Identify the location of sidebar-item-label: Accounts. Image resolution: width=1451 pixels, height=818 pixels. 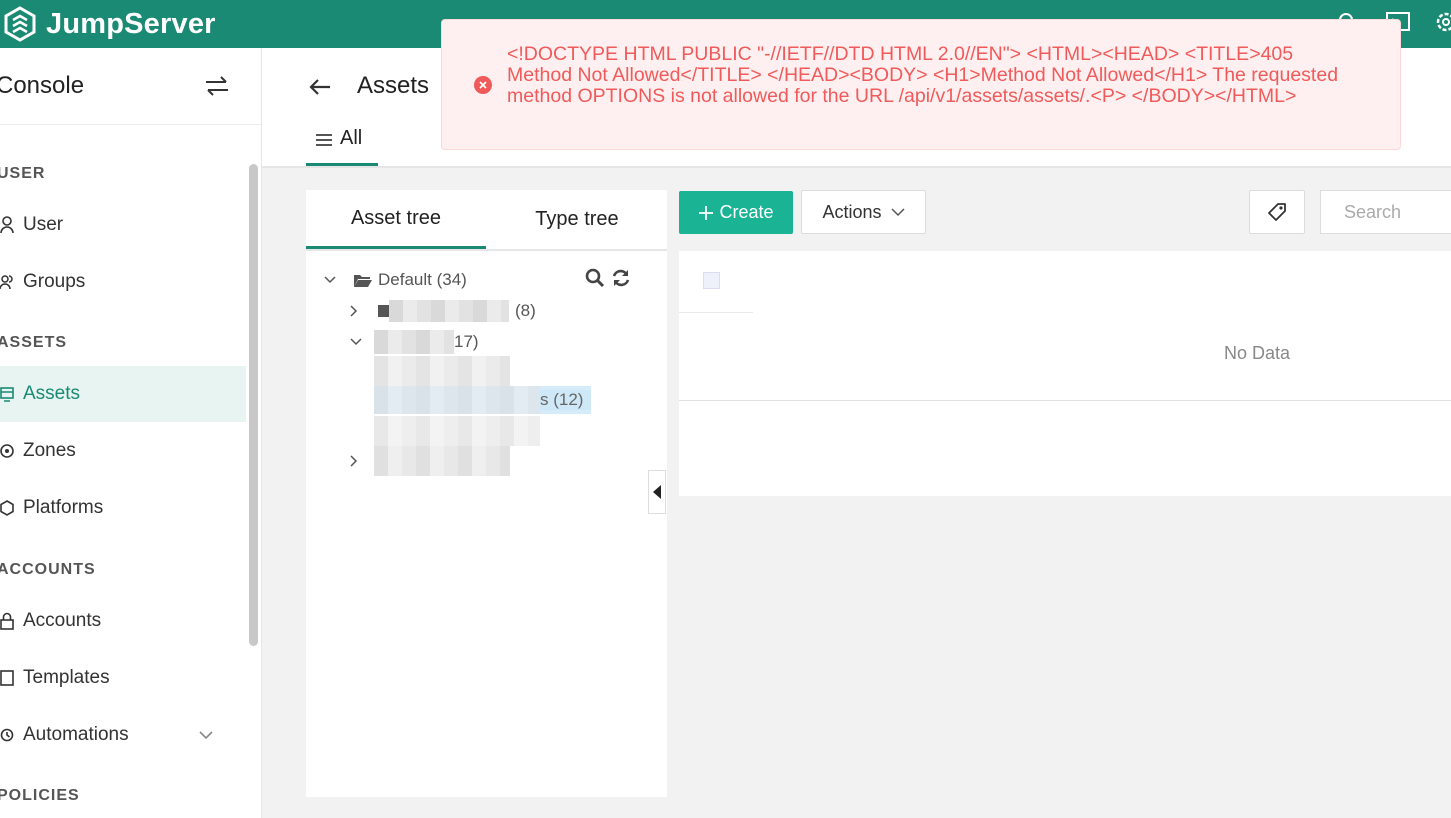
(62, 620).